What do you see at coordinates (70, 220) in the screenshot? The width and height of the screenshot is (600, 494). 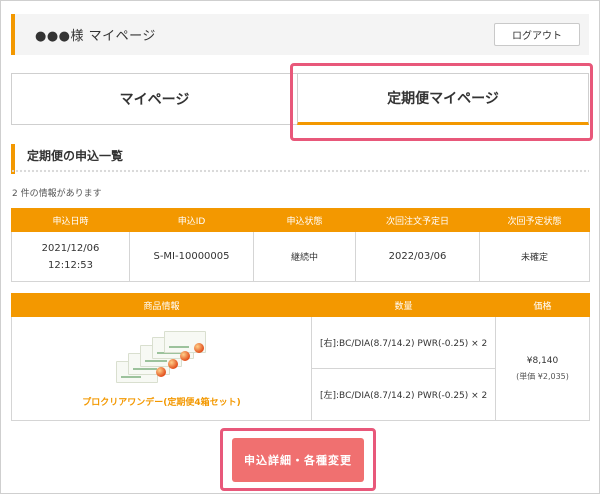 I see `col-header-date: 申込日時` at bounding box center [70, 220].